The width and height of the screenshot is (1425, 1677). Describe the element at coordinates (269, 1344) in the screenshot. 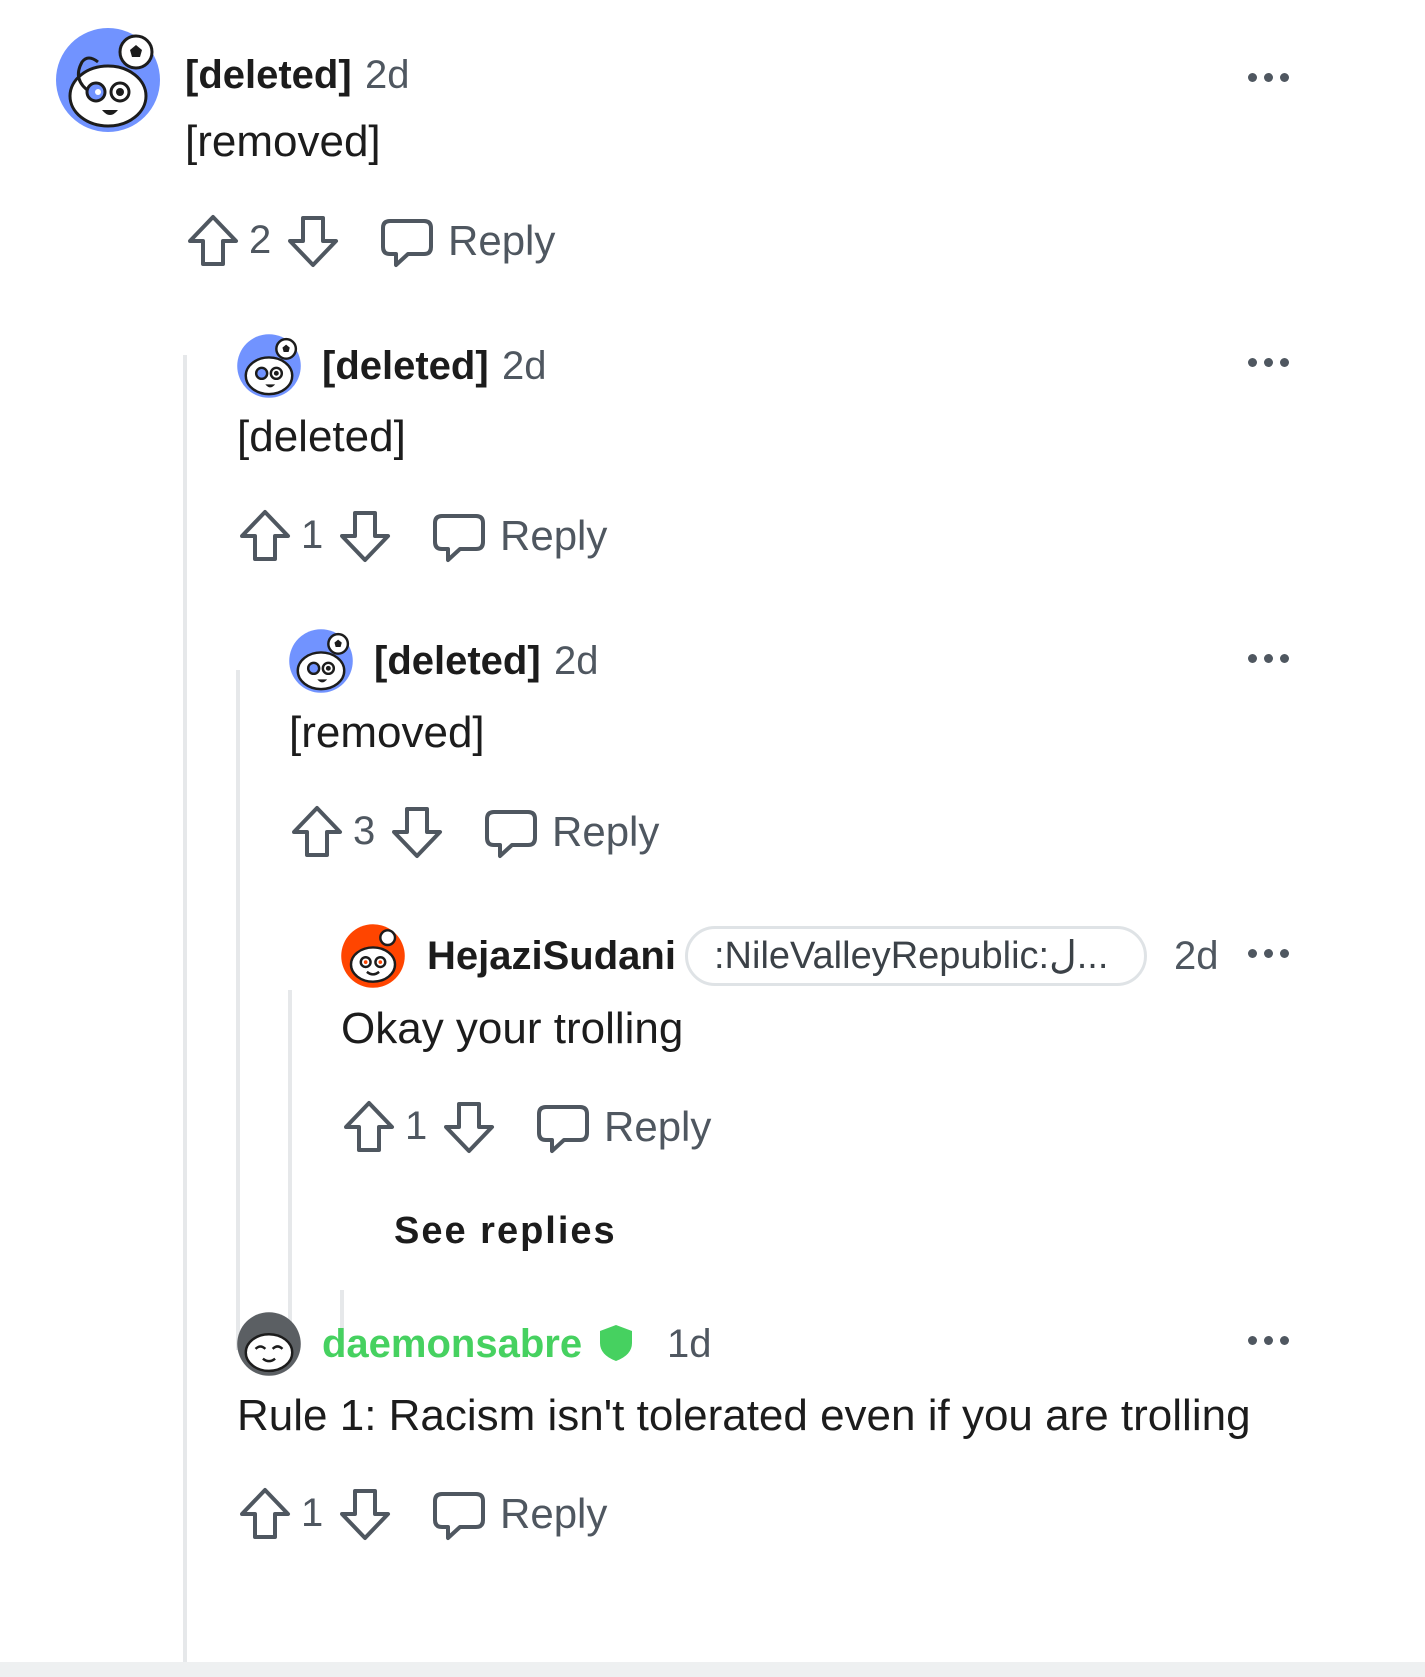

I see `snoo-gray-icon` at that location.